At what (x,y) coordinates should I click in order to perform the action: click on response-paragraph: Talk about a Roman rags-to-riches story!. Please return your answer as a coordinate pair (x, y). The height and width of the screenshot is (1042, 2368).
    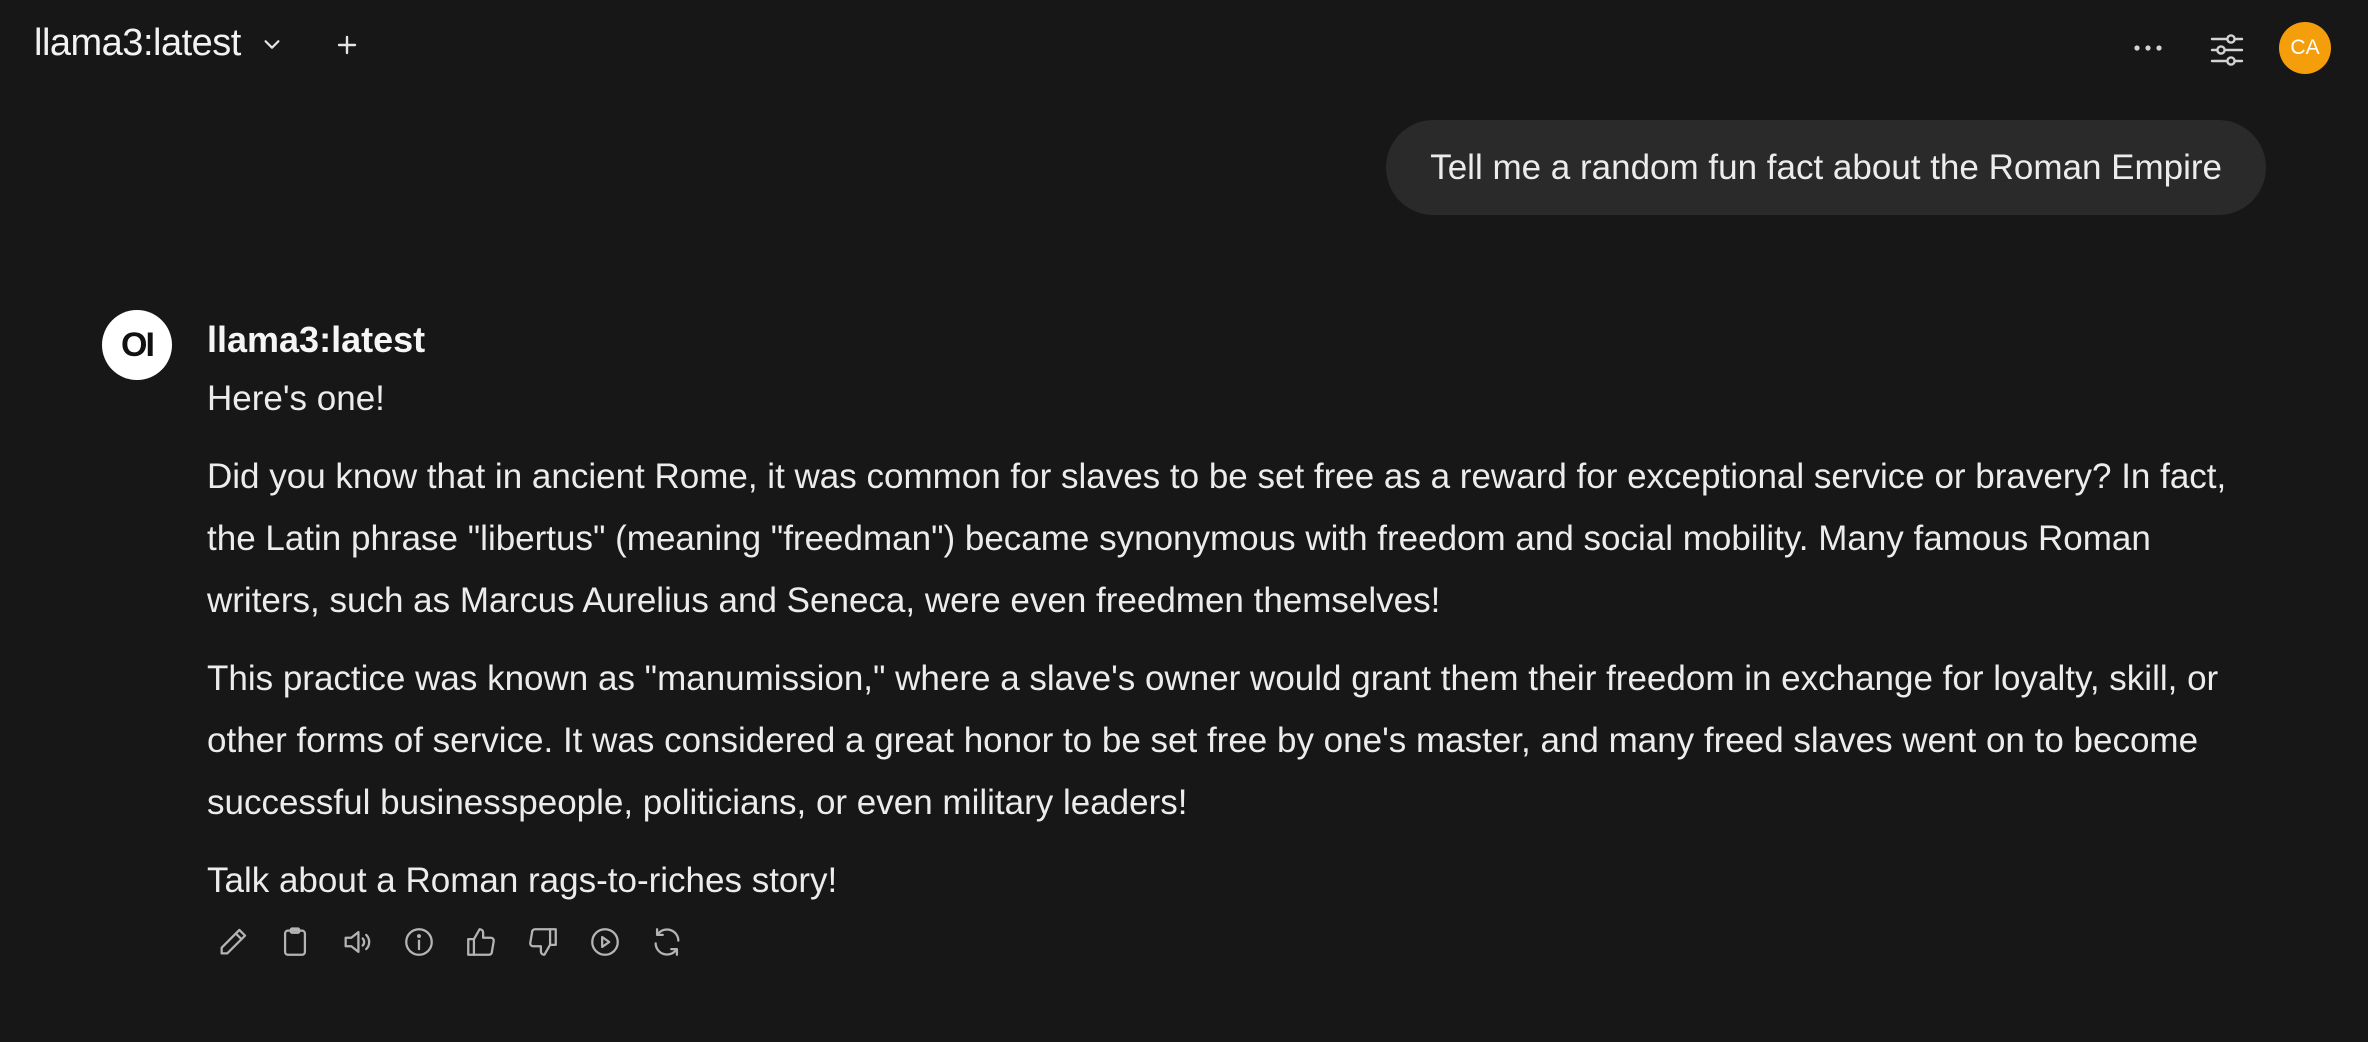
    Looking at the image, I should click on (522, 880).